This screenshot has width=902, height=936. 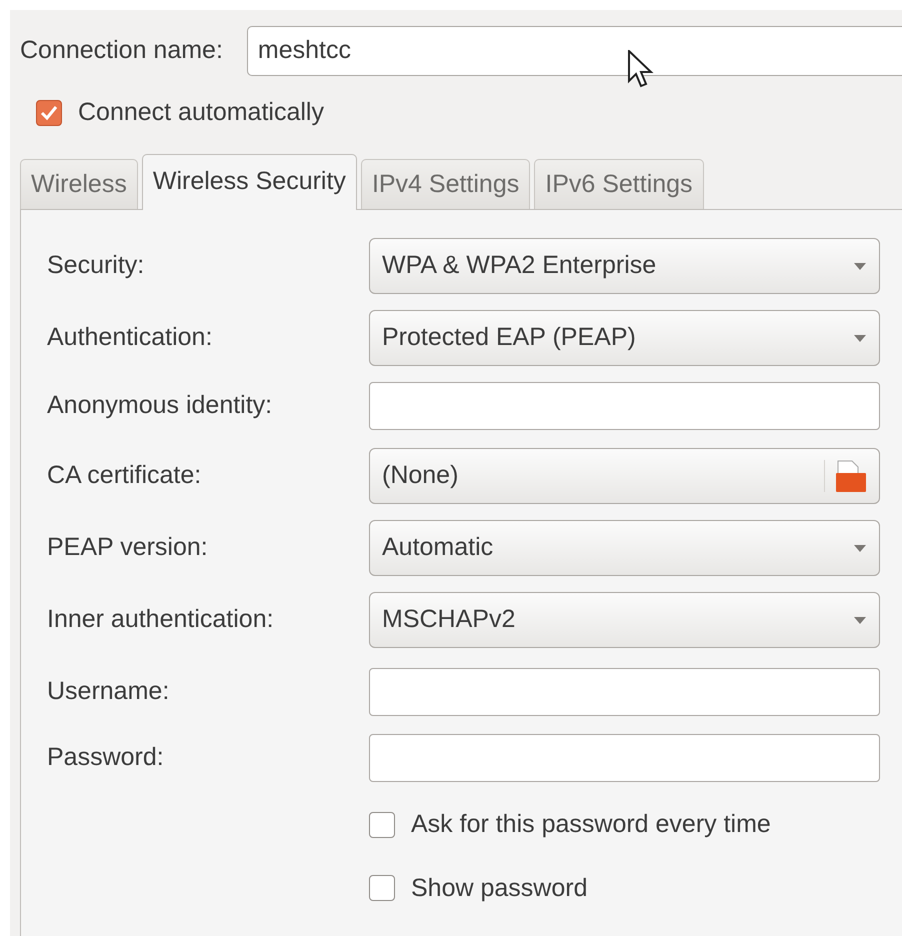 What do you see at coordinates (624, 338) in the screenshot?
I see `dropdown: Protected EAP (PEAP)` at bounding box center [624, 338].